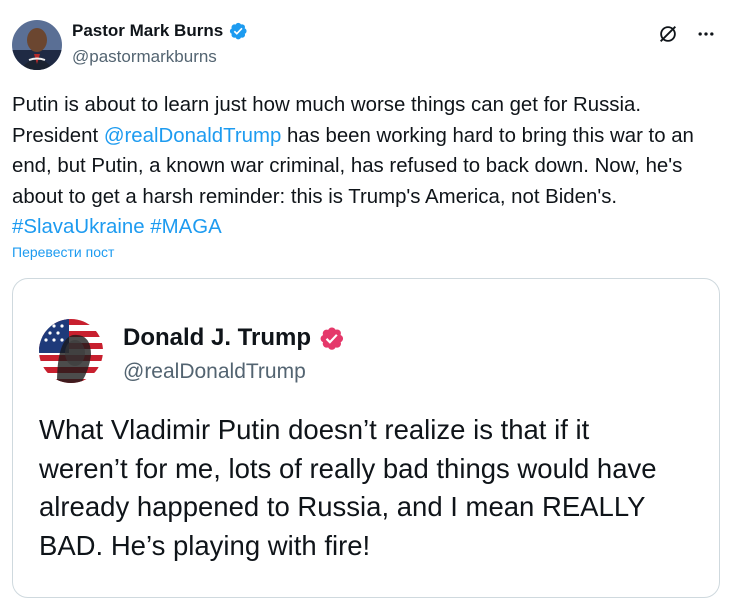  What do you see at coordinates (147, 31) in the screenshot?
I see `author-name: Pastor Mark Burns` at bounding box center [147, 31].